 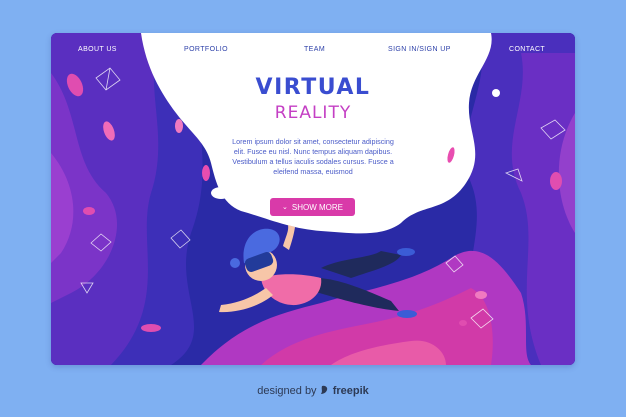 What do you see at coordinates (206, 49) in the screenshot?
I see `nav-link-portfolio: PORTFOLIO` at bounding box center [206, 49].